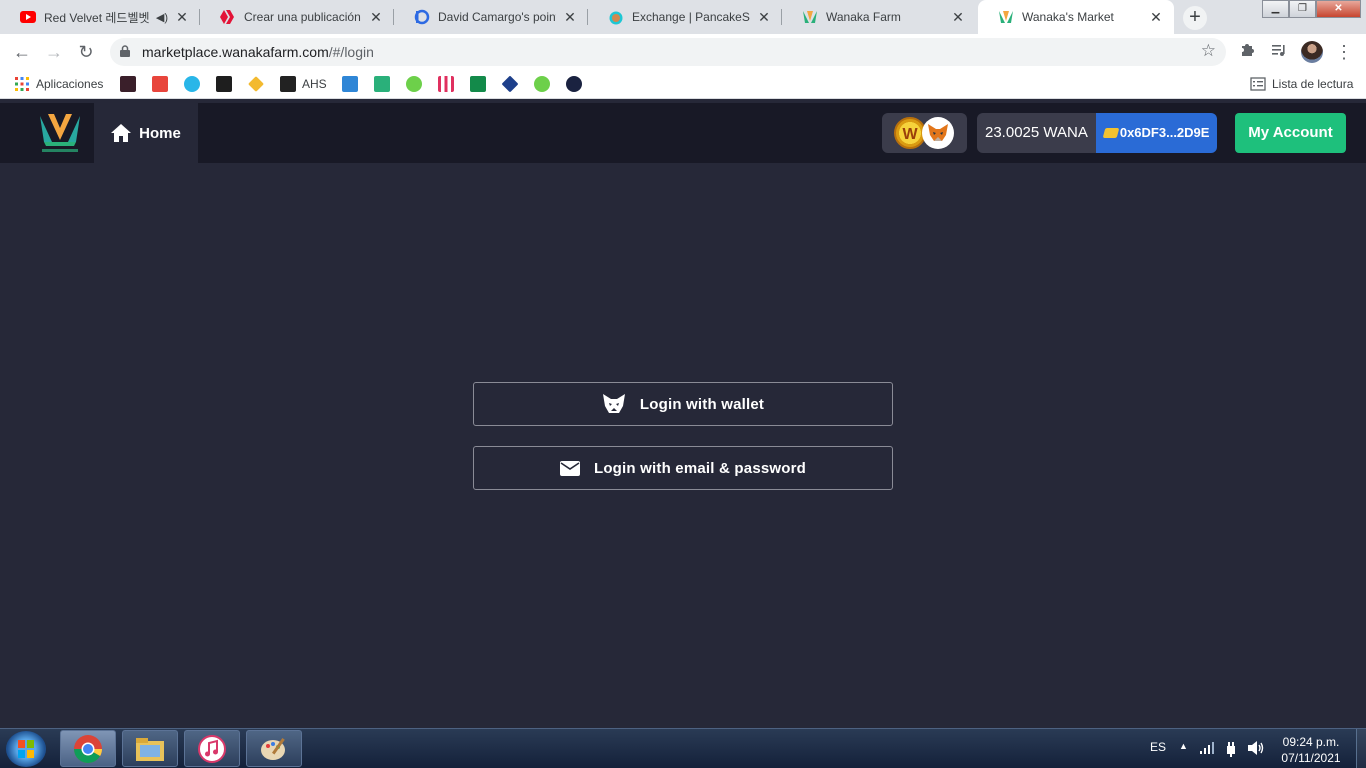 Image resolution: width=1366 pixels, height=768 pixels. I want to click on tab-david-camargo: David Camargo's points ✕, so click(491, 17).